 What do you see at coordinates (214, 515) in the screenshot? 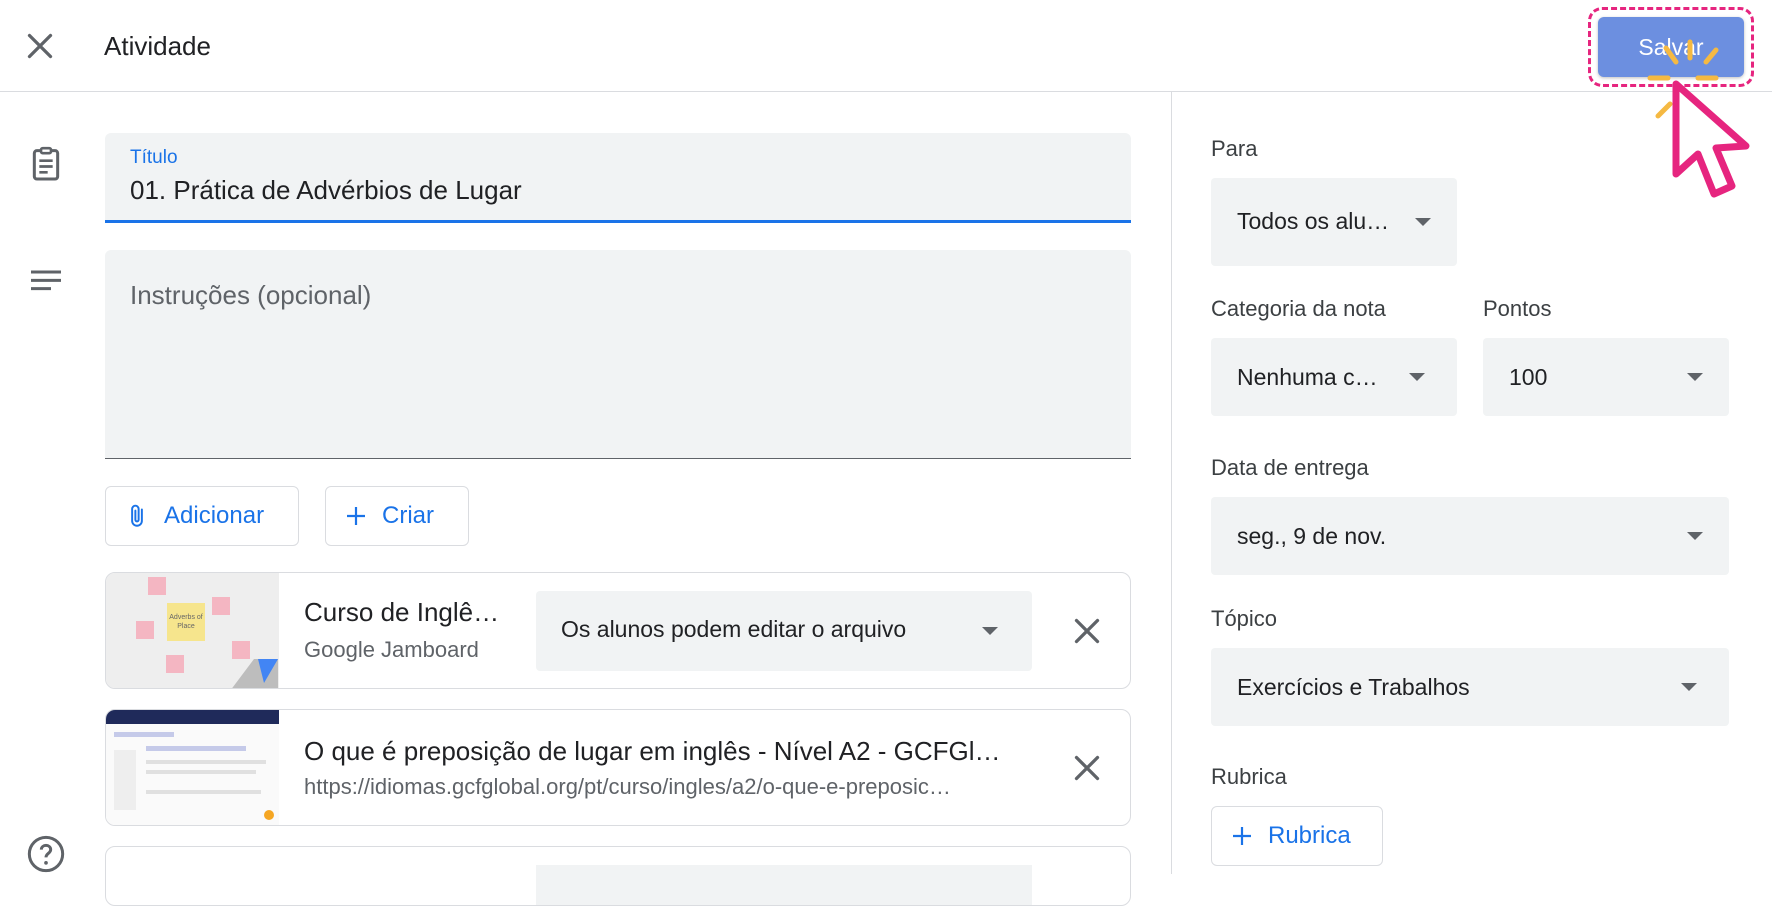
I see `add-label: Adicionar` at bounding box center [214, 515].